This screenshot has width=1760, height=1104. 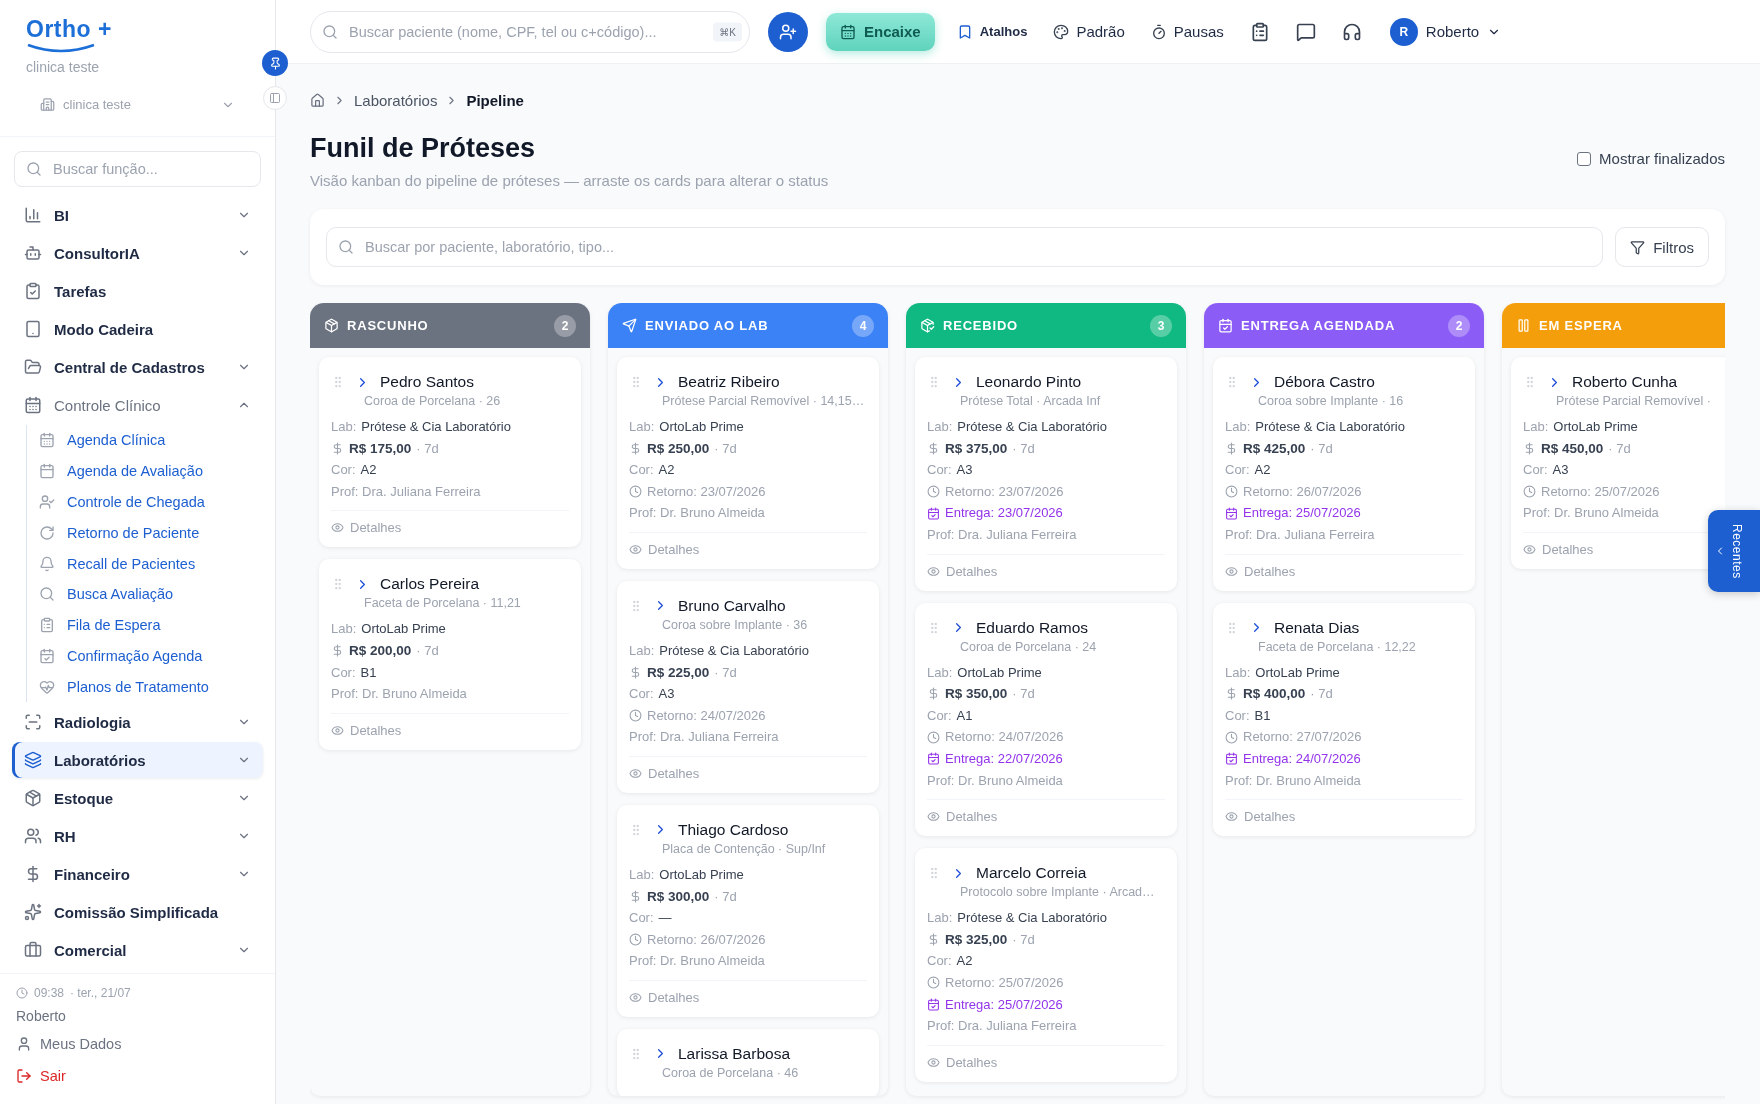 I want to click on theme-button: Padrão, so click(x=1089, y=31).